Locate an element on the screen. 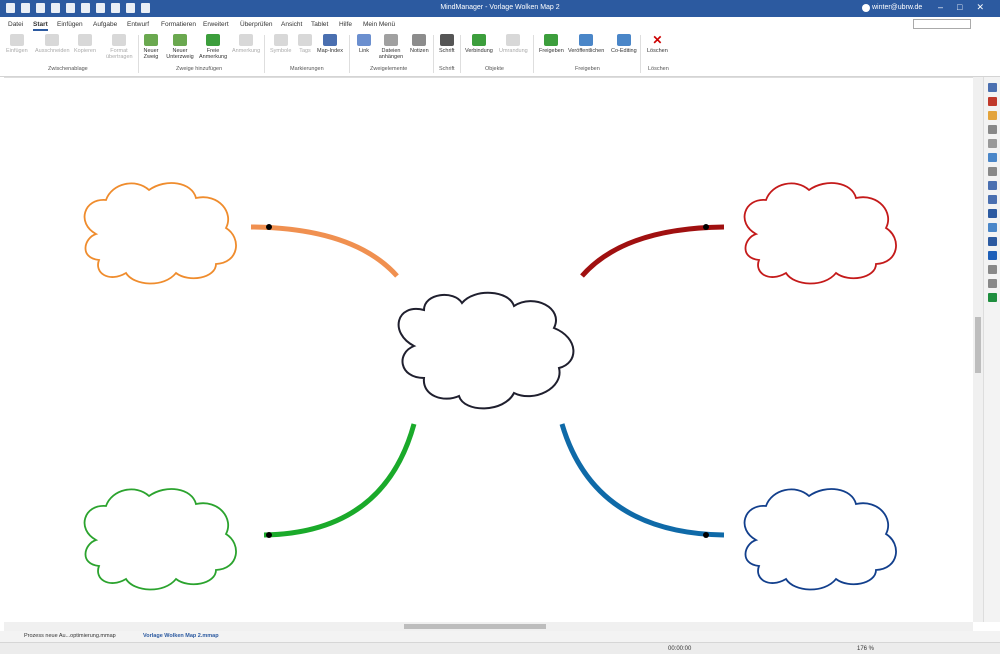 This screenshot has width=1000, height=654. scissors-icon is located at coordinates (52, 40).